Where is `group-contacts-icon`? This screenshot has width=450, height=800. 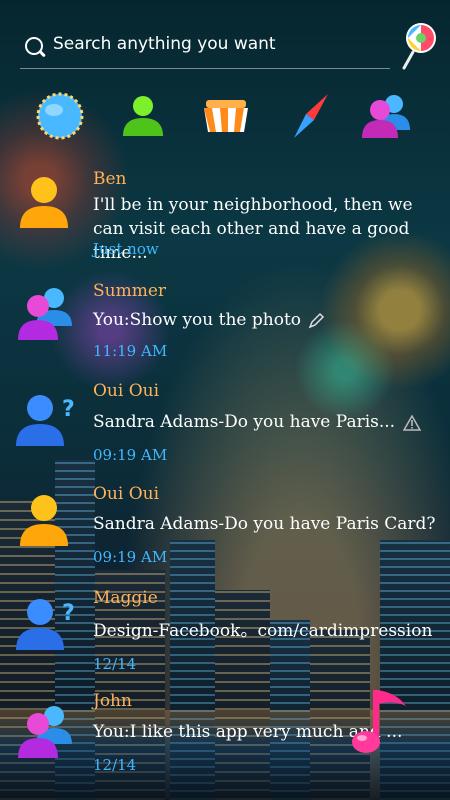 group-contacts-icon is located at coordinates (386, 116).